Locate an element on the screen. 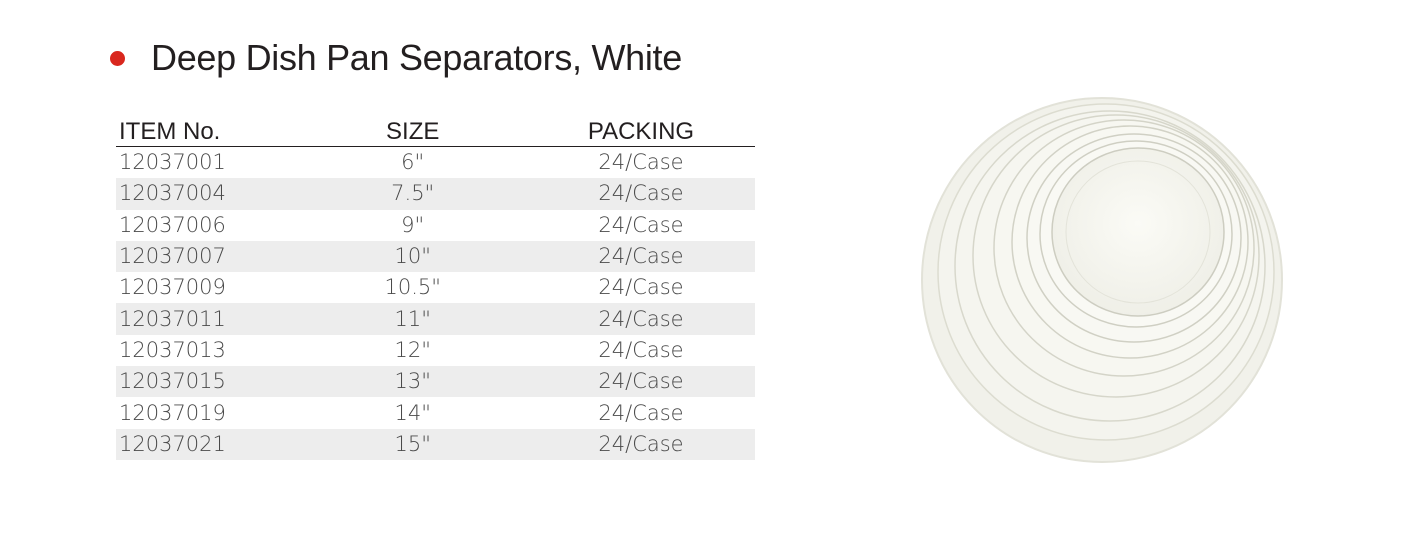  size-cell: 9" is located at coordinates (413, 224).